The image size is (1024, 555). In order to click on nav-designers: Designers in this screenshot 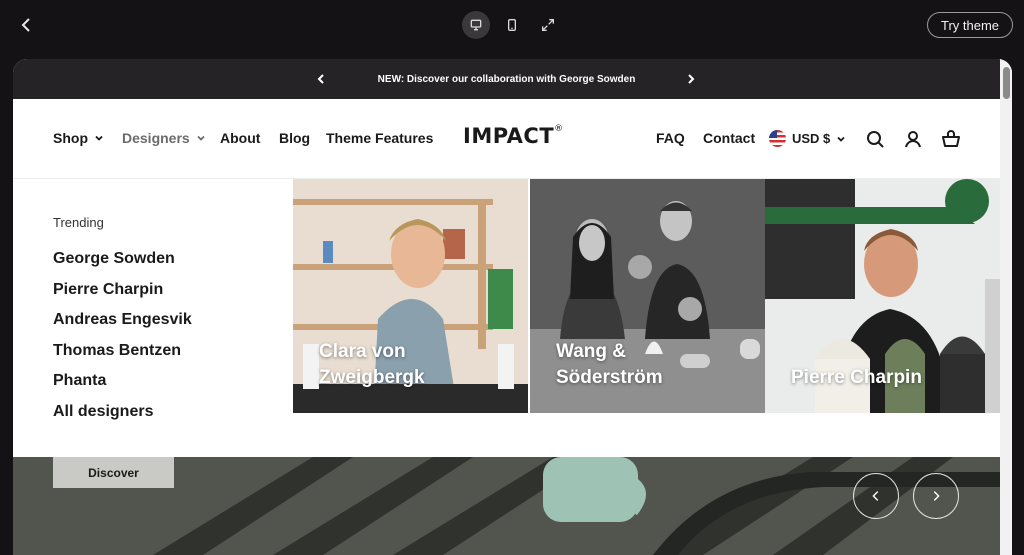, I will do `click(164, 138)`.